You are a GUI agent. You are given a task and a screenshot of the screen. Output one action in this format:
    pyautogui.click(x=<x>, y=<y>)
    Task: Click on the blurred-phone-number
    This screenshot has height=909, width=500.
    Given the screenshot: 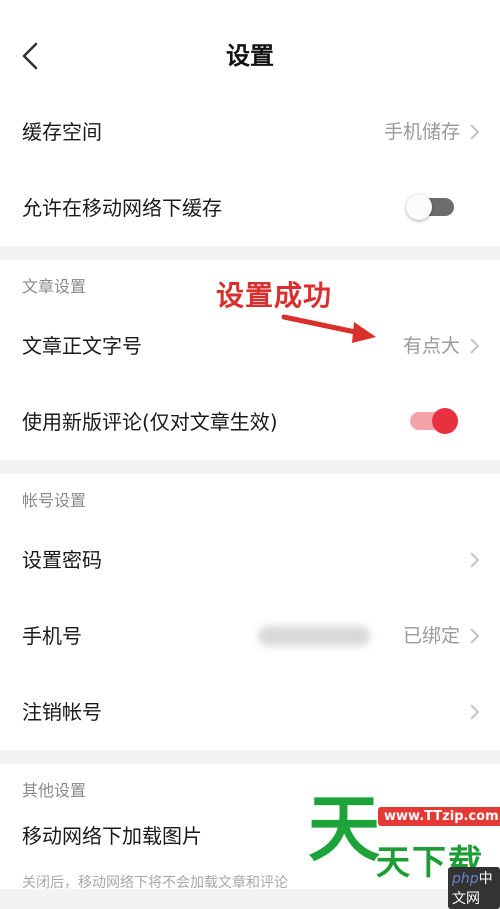 What is the action you would take?
    pyautogui.click(x=314, y=636)
    